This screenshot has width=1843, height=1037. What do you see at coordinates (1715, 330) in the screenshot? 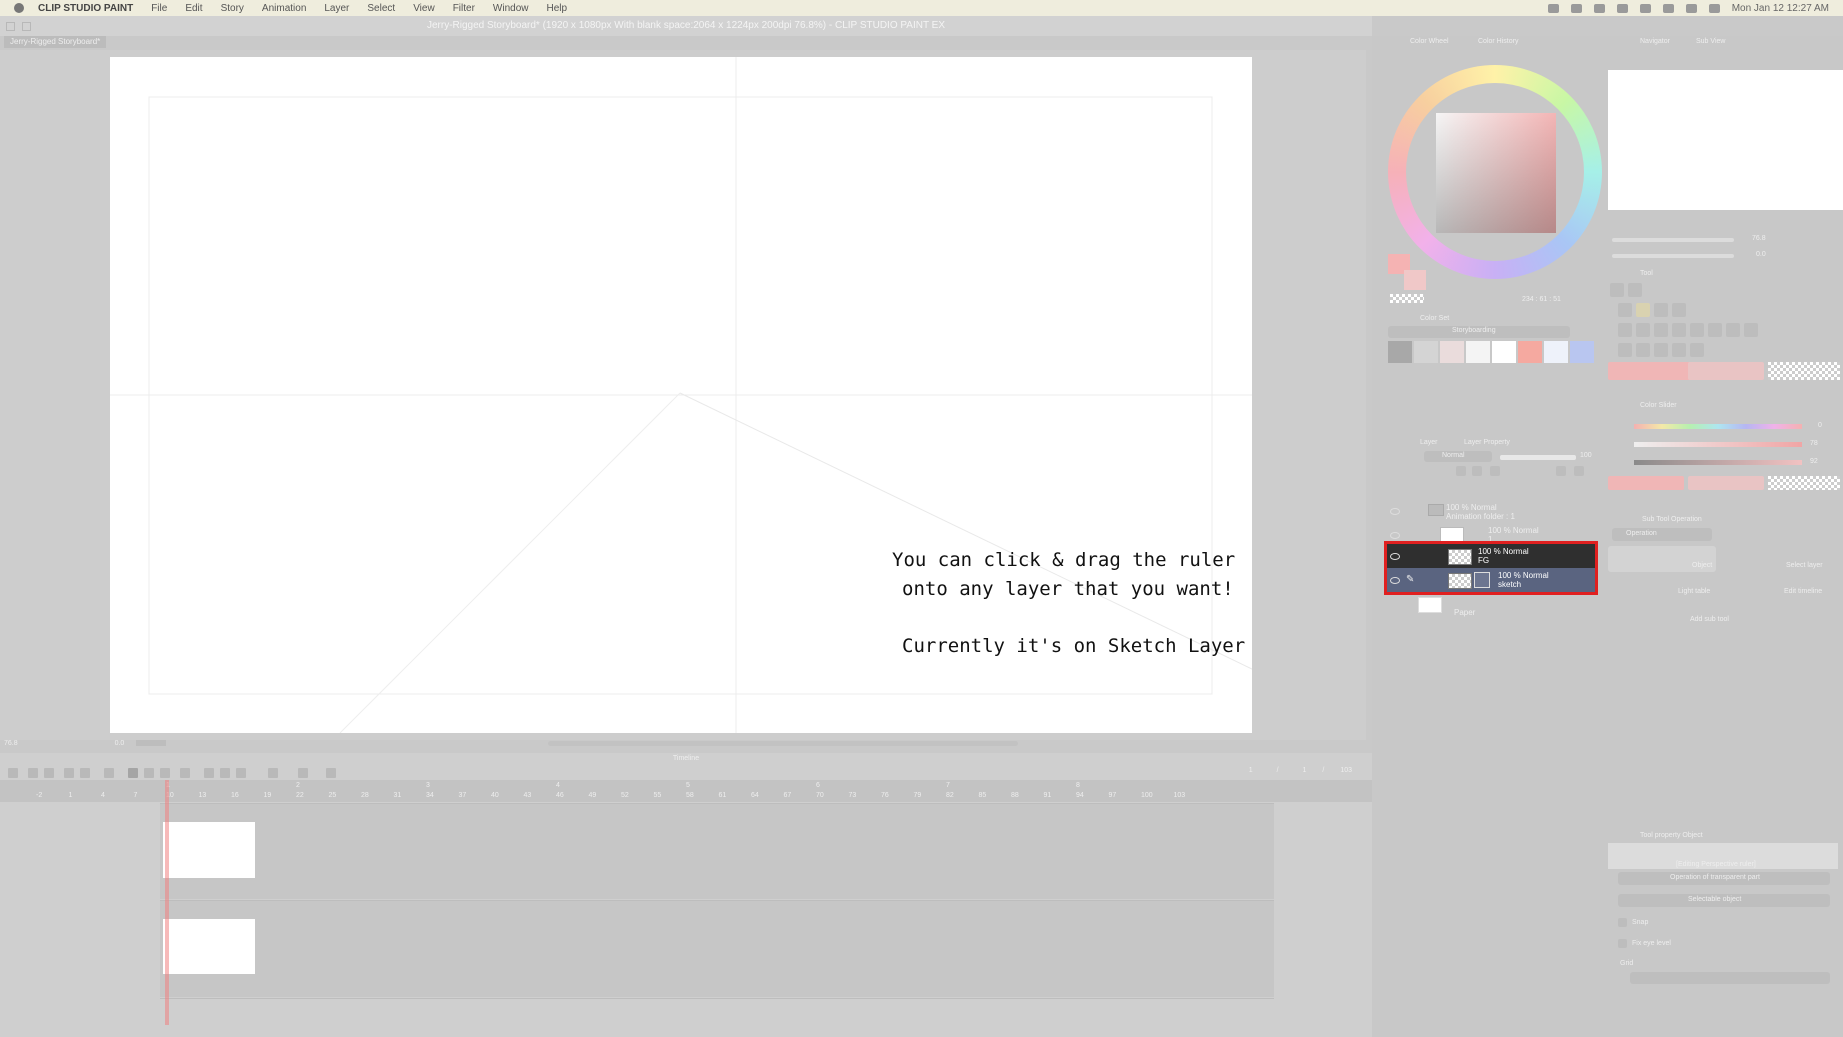
I see `operation-tool-icon` at bounding box center [1715, 330].